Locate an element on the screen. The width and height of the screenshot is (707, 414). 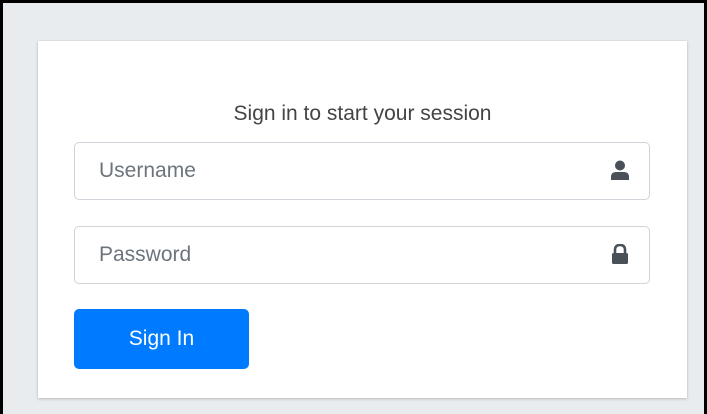
password-input-group is located at coordinates (362, 255).